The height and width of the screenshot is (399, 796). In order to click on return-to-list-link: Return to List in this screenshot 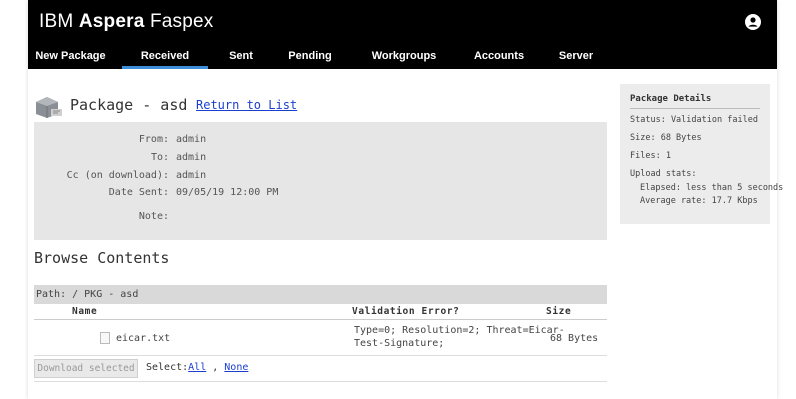, I will do `click(246, 105)`.